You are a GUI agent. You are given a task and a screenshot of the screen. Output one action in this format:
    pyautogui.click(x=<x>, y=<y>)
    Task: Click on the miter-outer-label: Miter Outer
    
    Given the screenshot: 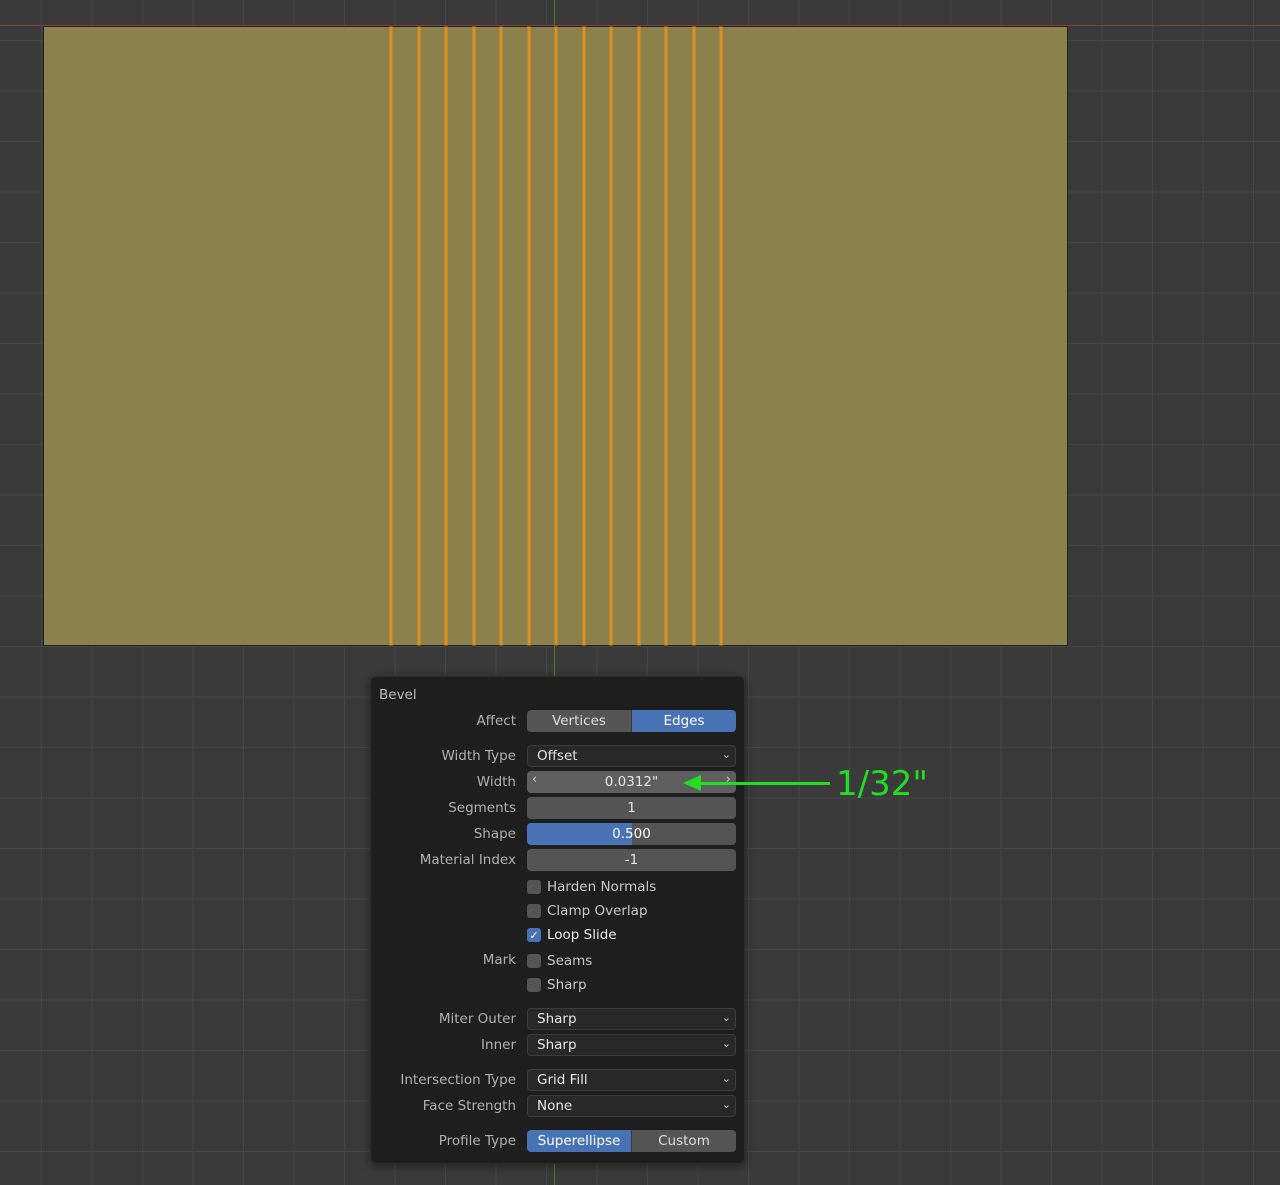 What is the action you would take?
    pyautogui.click(x=477, y=1019)
    